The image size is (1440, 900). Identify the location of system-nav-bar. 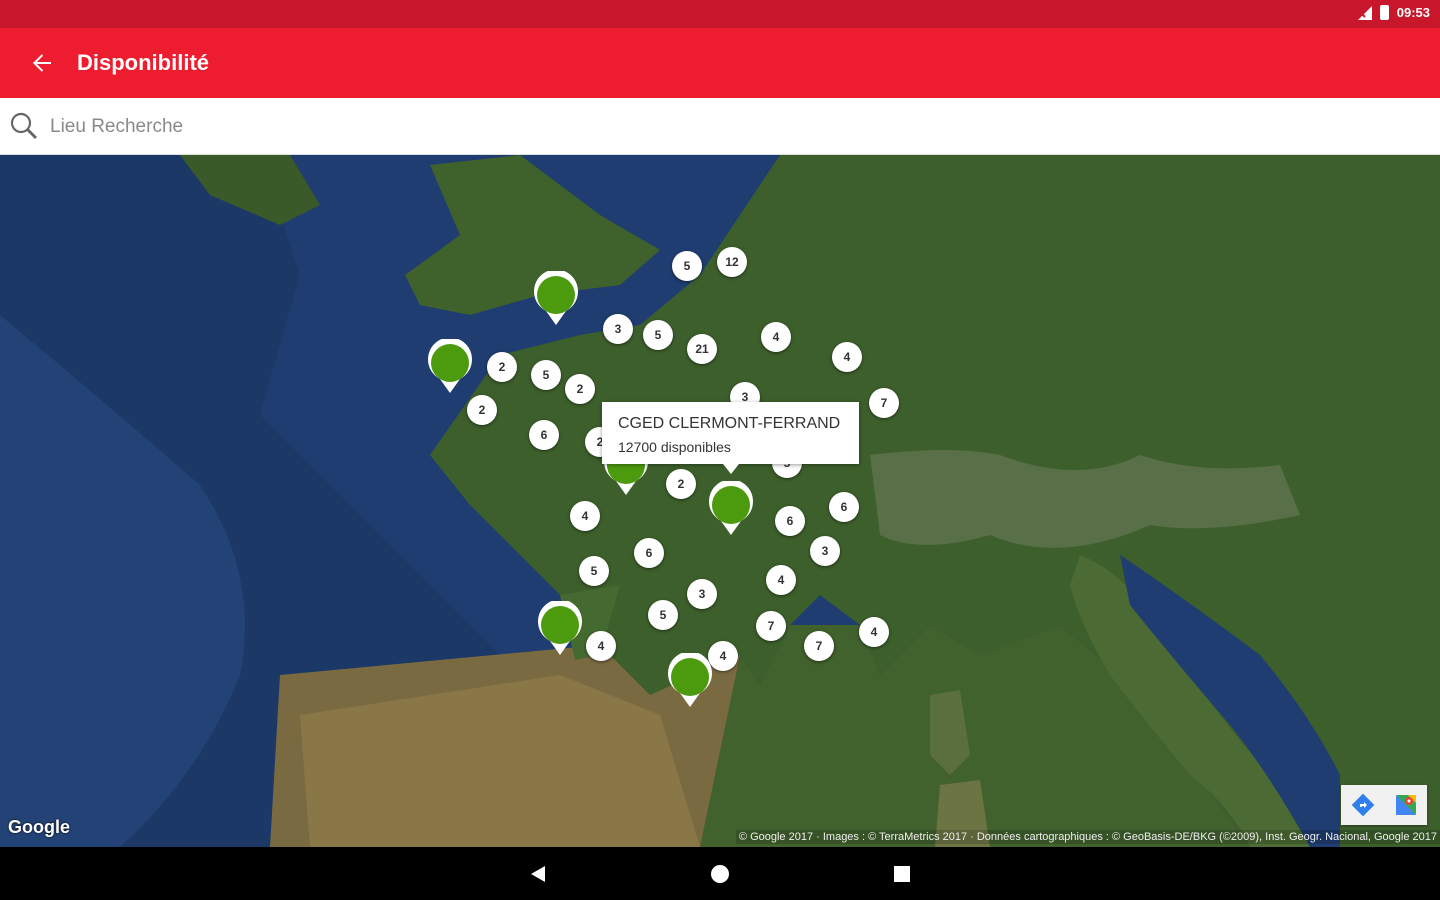
(720, 873).